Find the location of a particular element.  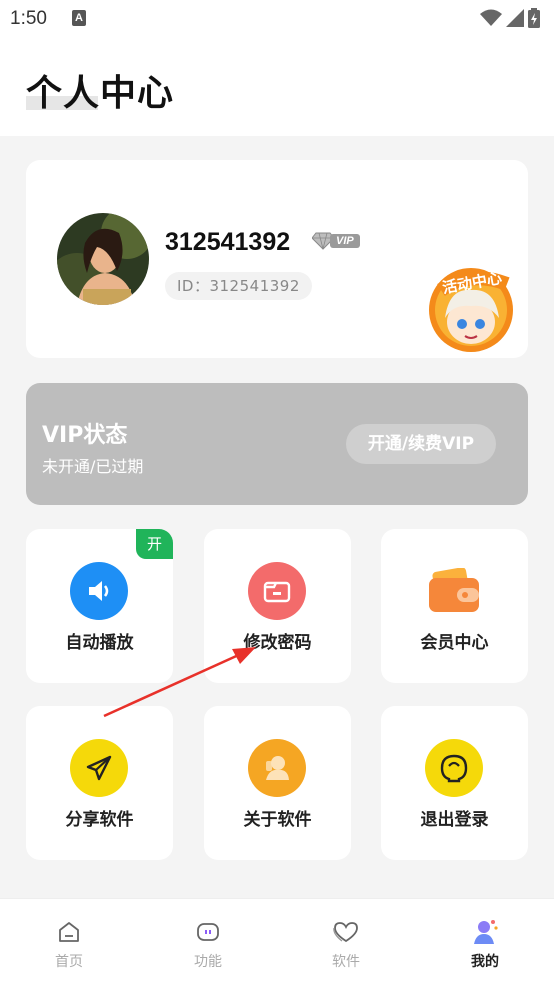

tile-about-app: 关于软件 is located at coordinates (277, 783).